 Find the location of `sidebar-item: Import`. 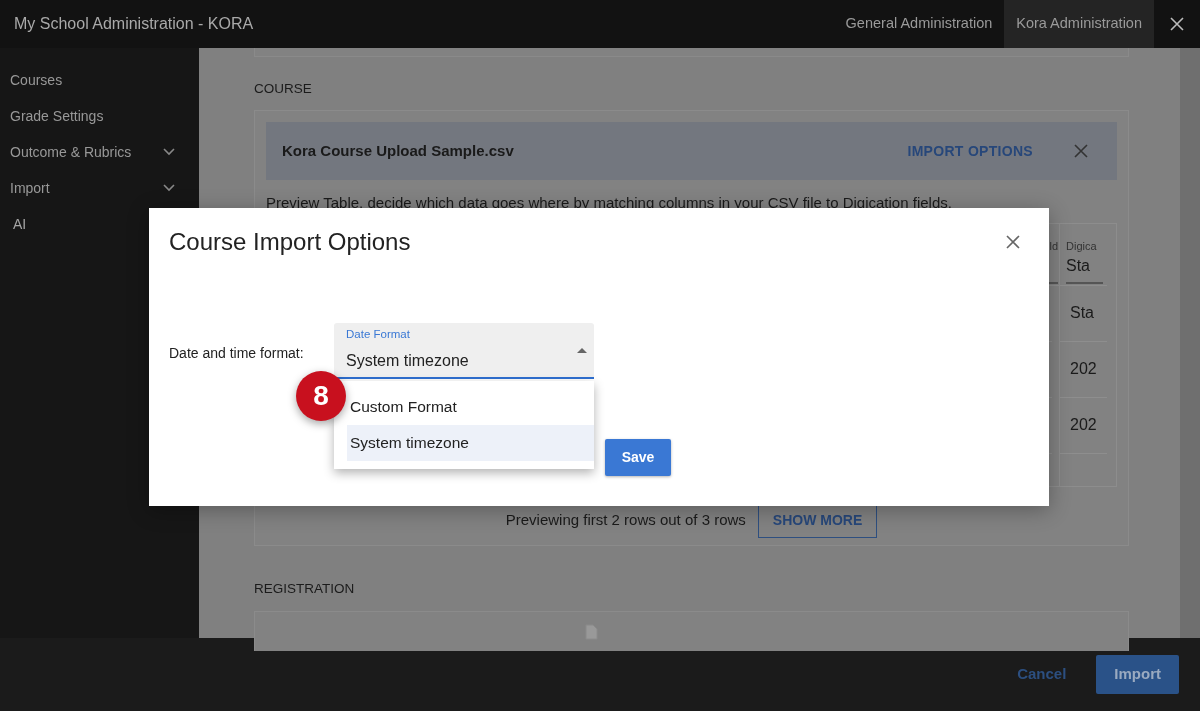

sidebar-item: Import is located at coordinates (99, 188).